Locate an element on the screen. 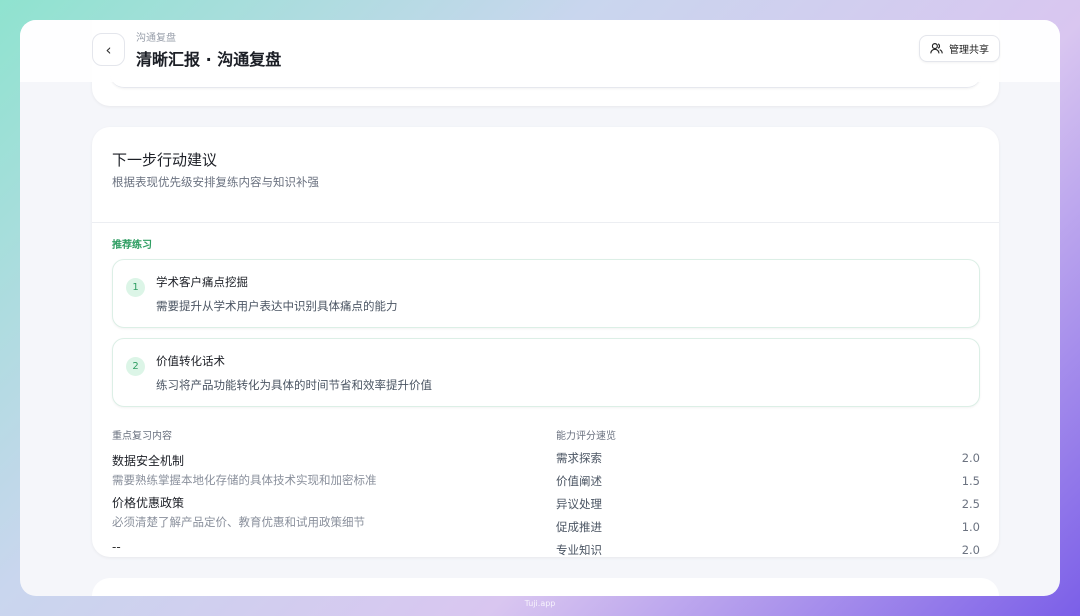 The width and height of the screenshot is (1080, 616). back-button: ‹ is located at coordinates (108, 49).